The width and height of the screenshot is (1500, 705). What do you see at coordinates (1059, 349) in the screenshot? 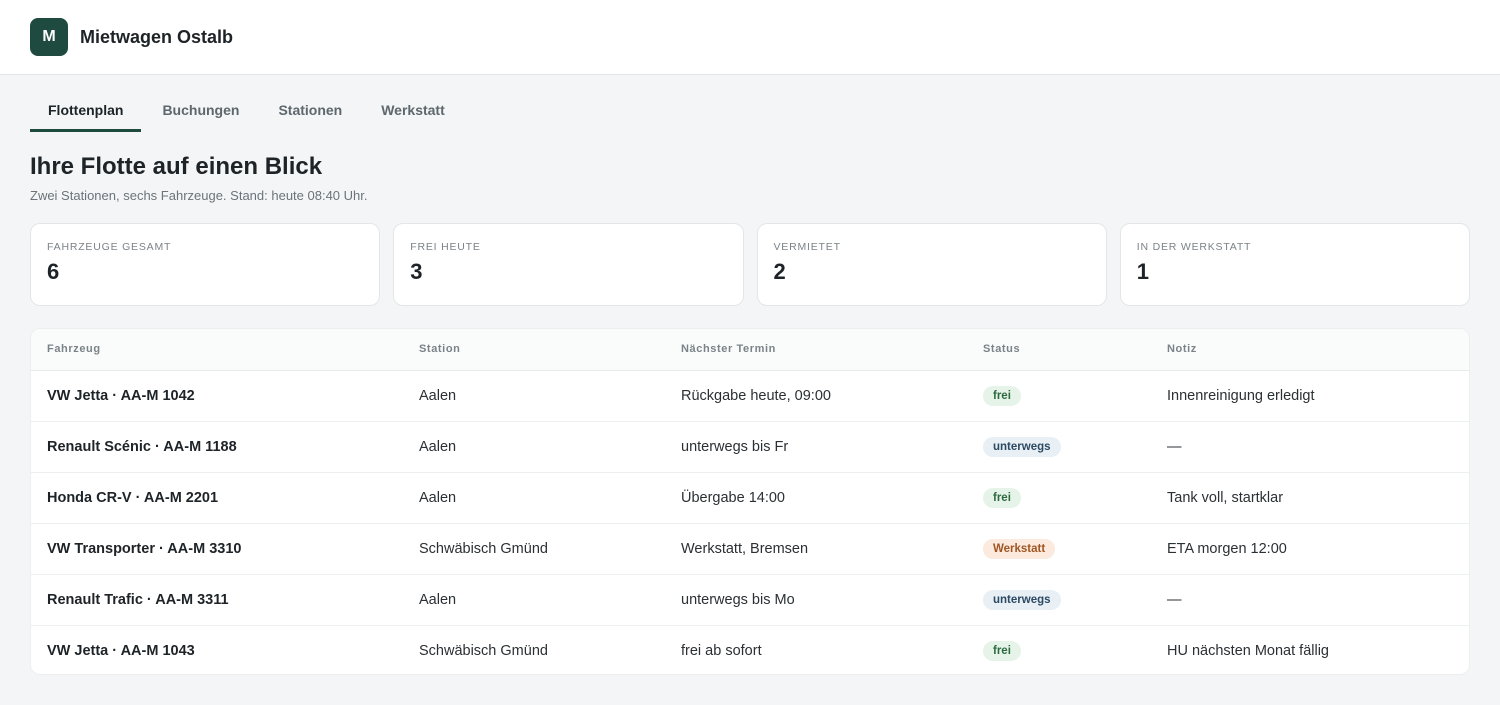
I see `column-header-status: Status` at bounding box center [1059, 349].